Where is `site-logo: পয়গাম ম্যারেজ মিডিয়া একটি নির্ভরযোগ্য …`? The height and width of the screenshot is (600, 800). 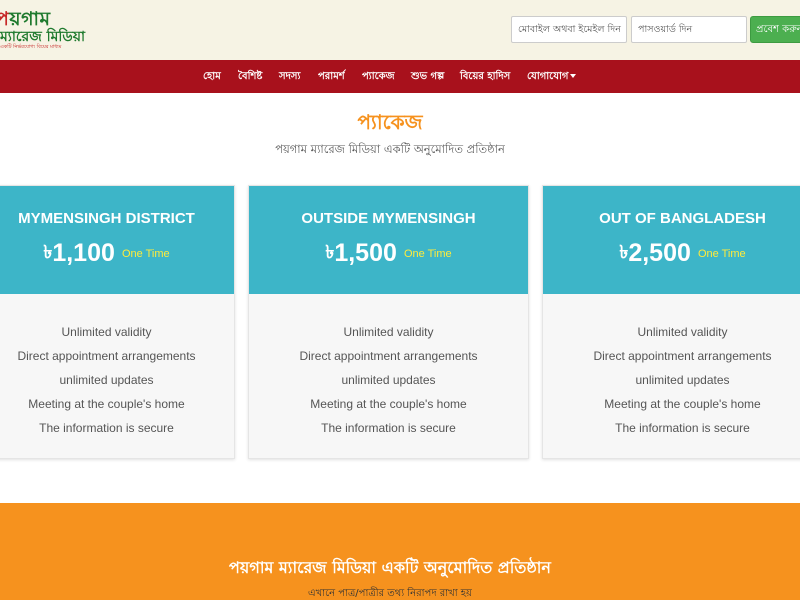
site-logo: পয়গাম ম্যারেজ মিডিয়া একটি নির্ভরযোগ্য … is located at coordinates (43, 31).